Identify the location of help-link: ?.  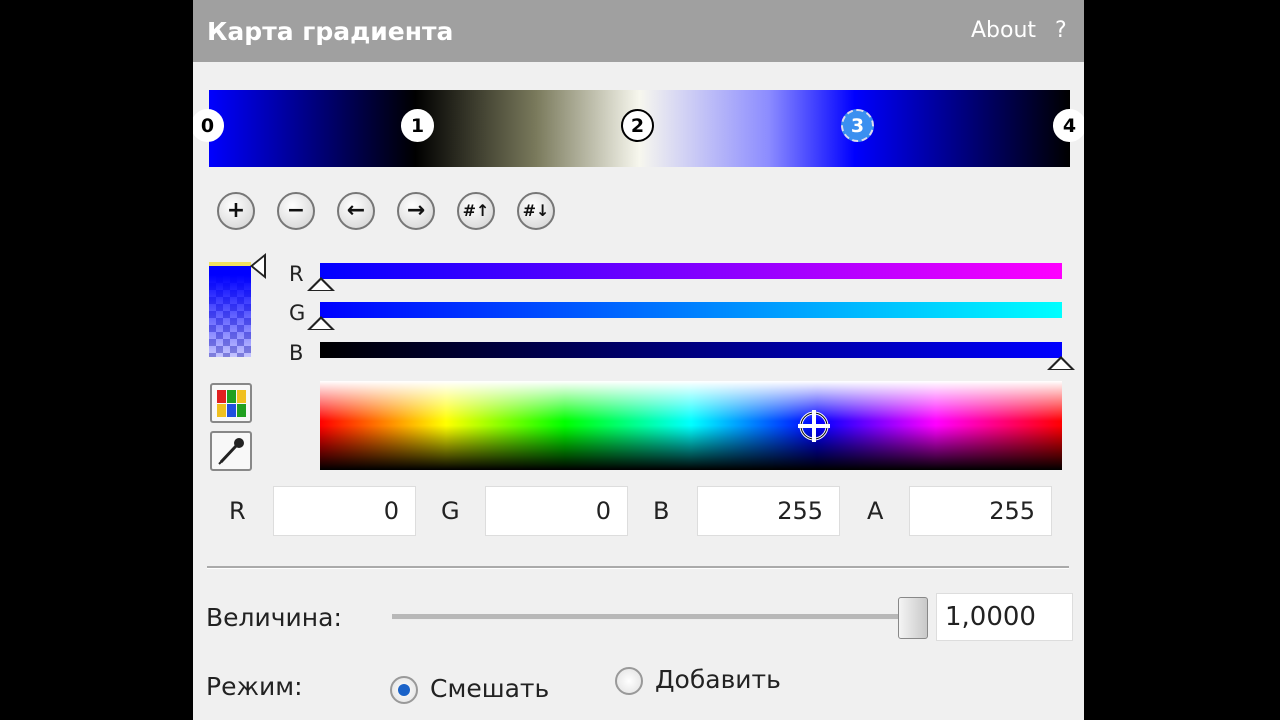
(1061, 30).